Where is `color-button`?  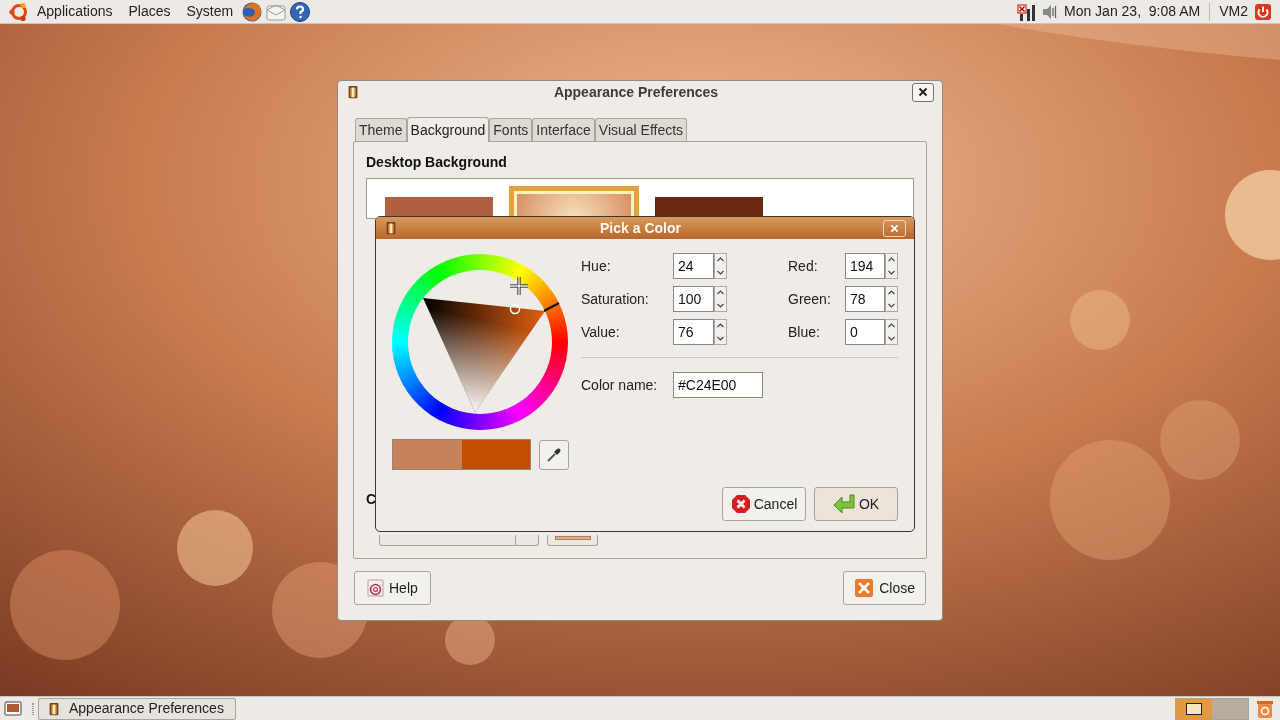
color-button is located at coordinates (572, 540).